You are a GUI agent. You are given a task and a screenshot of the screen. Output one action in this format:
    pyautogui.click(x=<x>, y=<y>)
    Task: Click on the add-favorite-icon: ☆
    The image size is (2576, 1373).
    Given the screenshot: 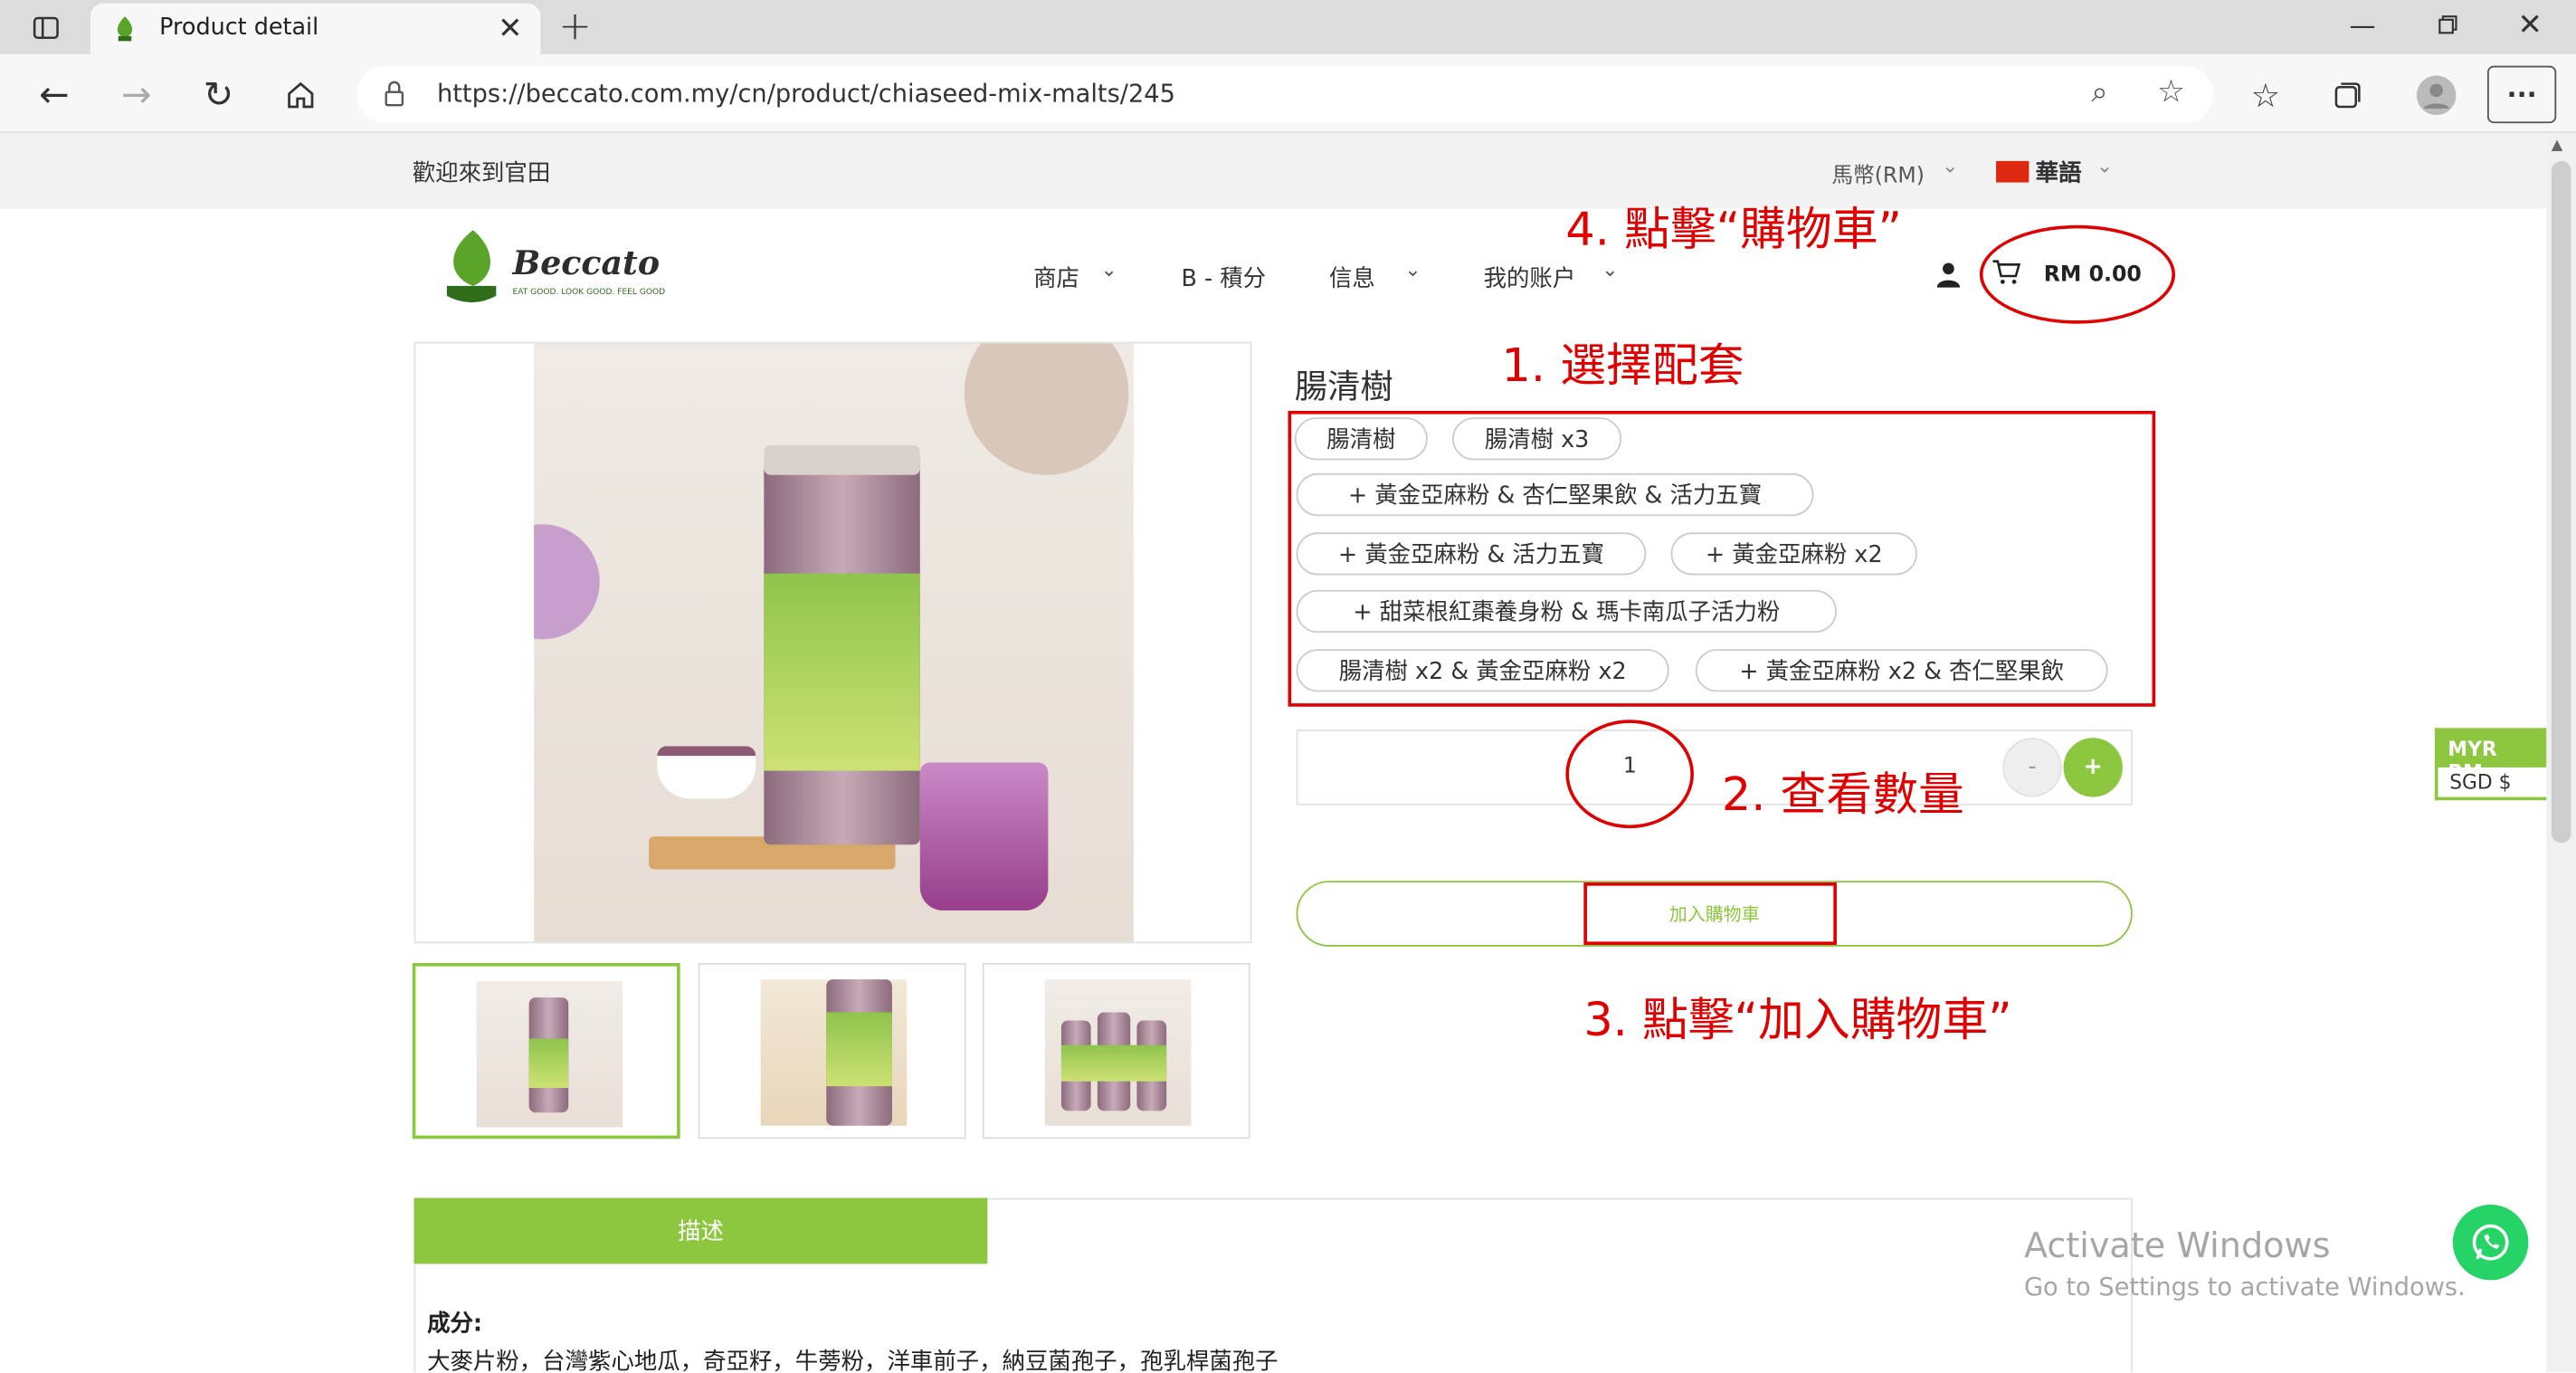 What is the action you would take?
    pyautogui.click(x=2171, y=92)
    